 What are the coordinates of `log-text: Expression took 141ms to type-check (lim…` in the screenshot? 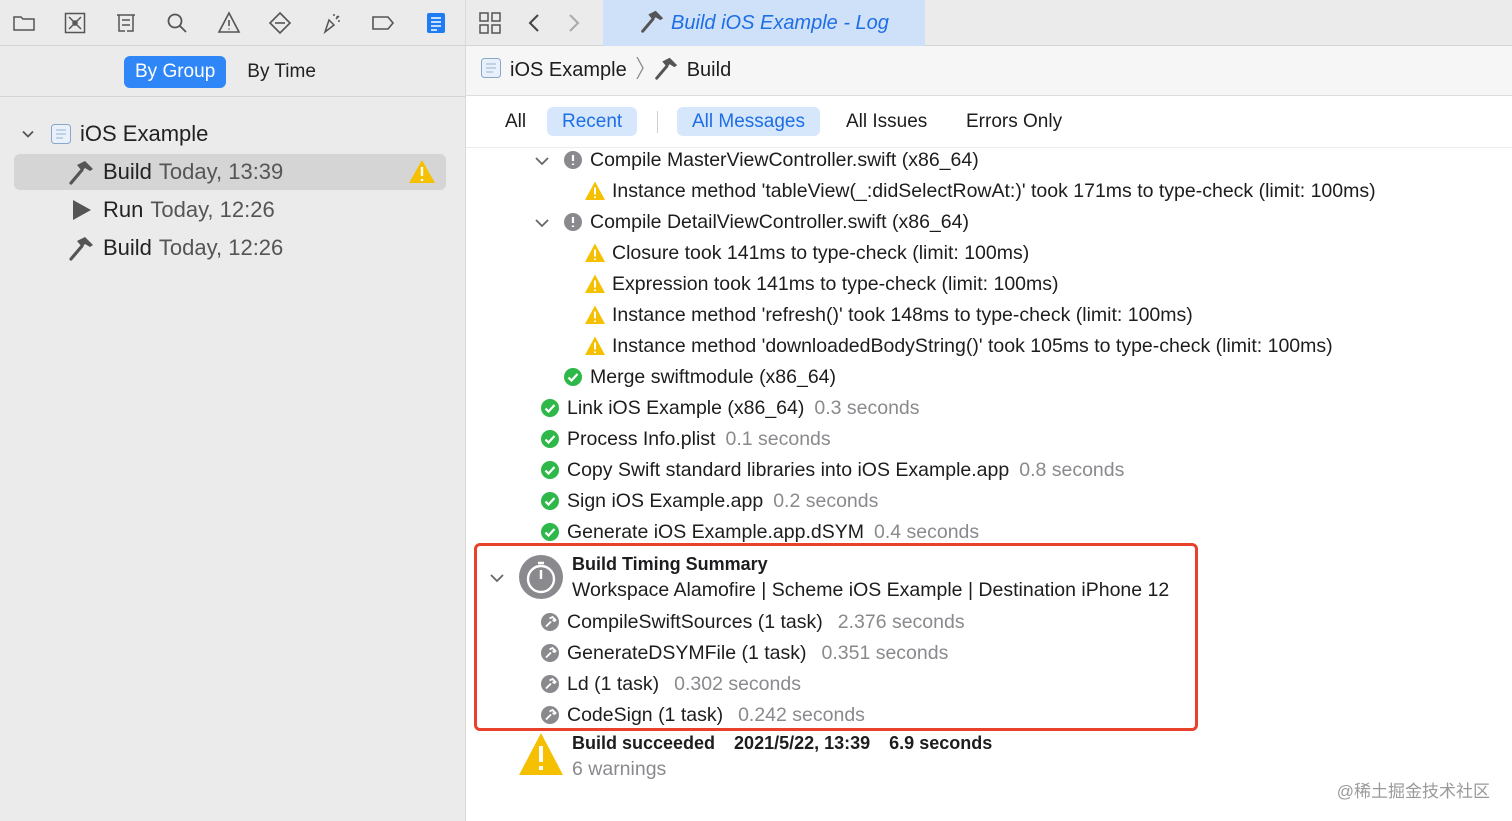 It's located at (835, 283).